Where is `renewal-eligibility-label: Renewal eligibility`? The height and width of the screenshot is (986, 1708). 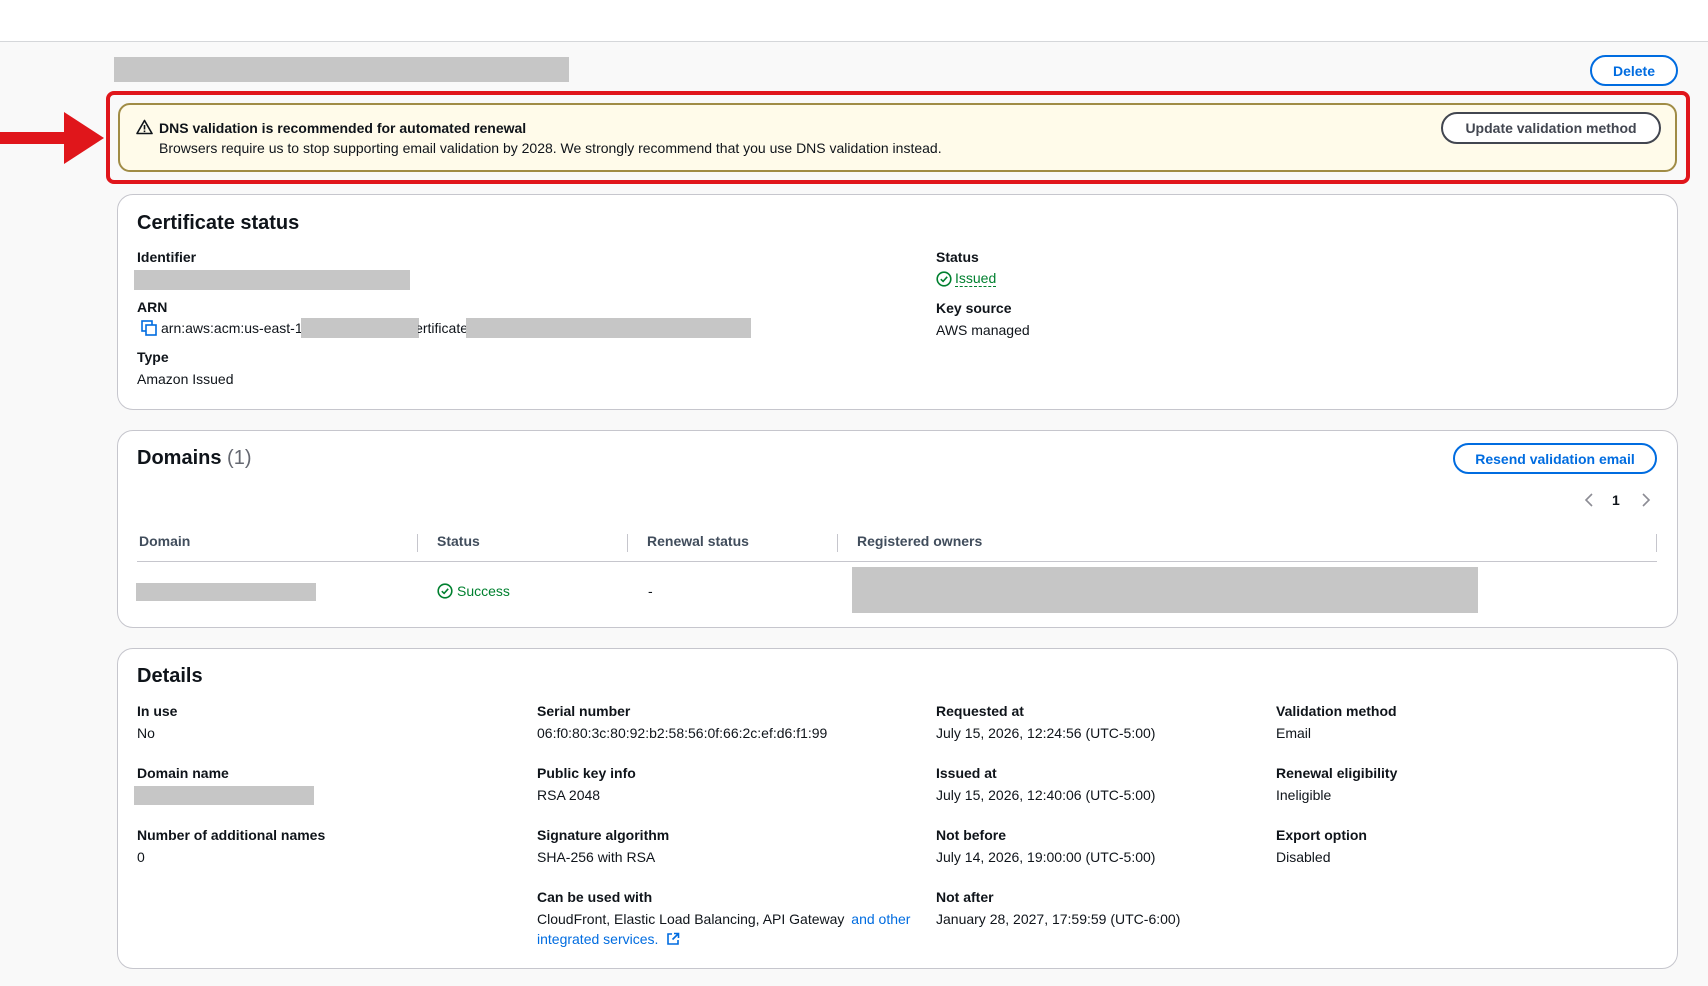 renewal-eligibility-label: Renewal eligibility is located at coordinates (1337, 773).